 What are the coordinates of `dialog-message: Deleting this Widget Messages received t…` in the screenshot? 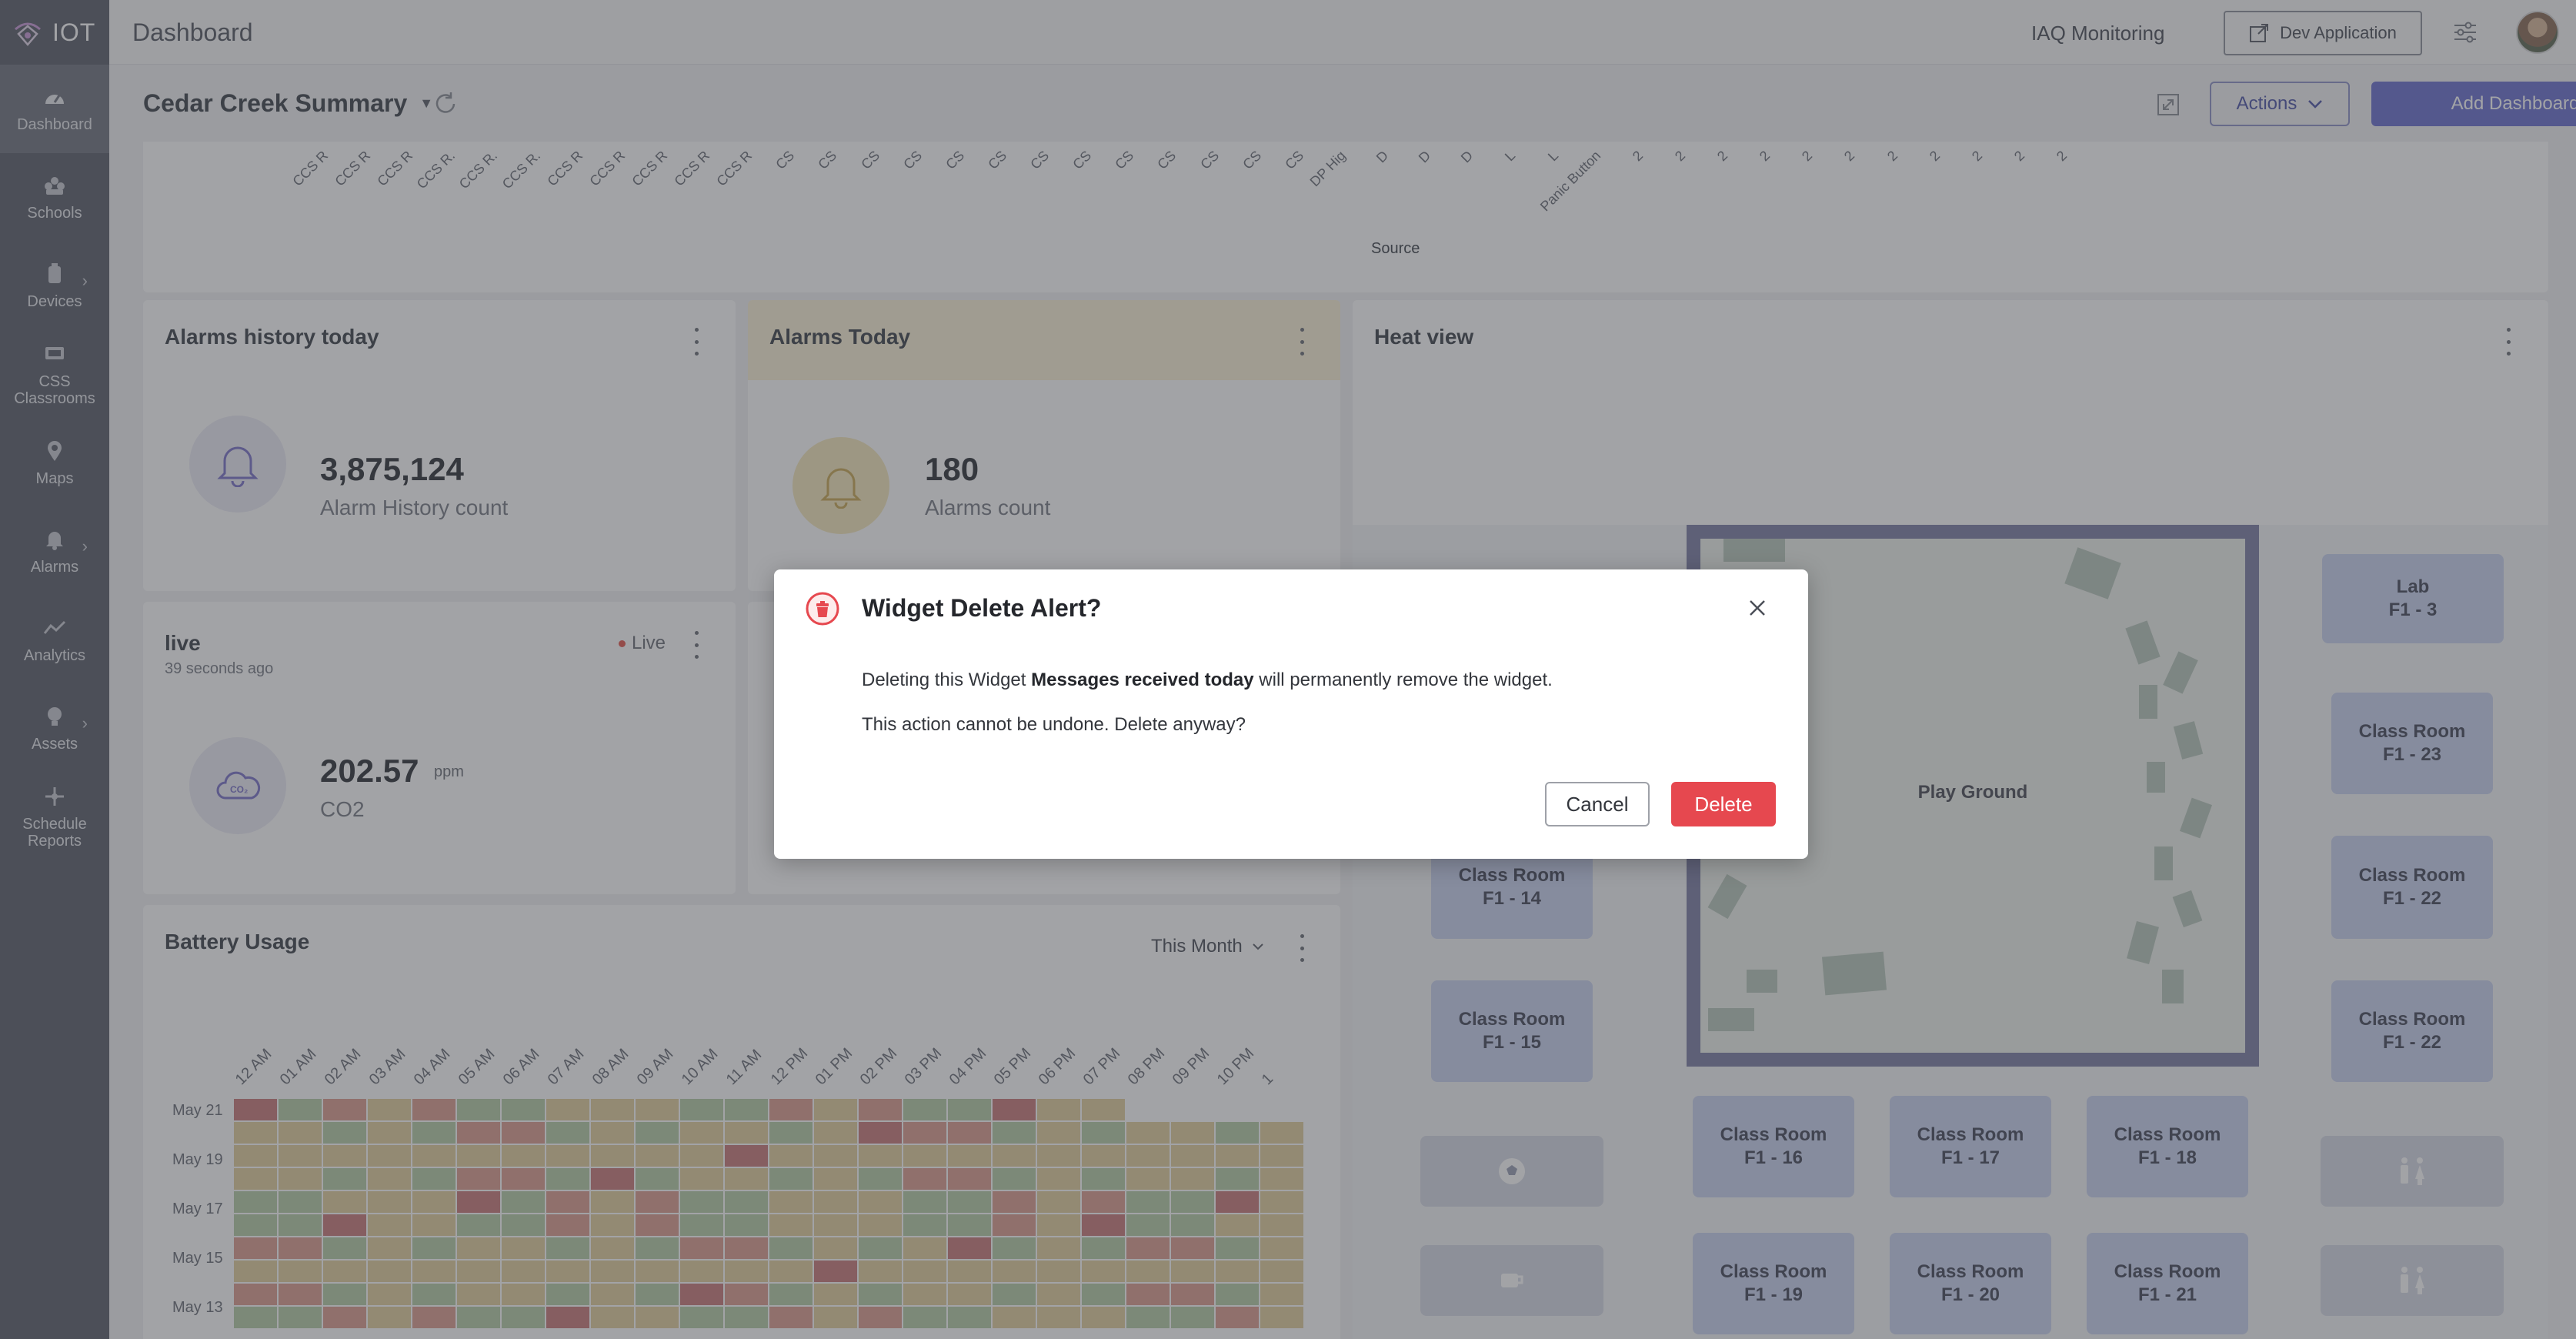 It's located at (1207, 680).